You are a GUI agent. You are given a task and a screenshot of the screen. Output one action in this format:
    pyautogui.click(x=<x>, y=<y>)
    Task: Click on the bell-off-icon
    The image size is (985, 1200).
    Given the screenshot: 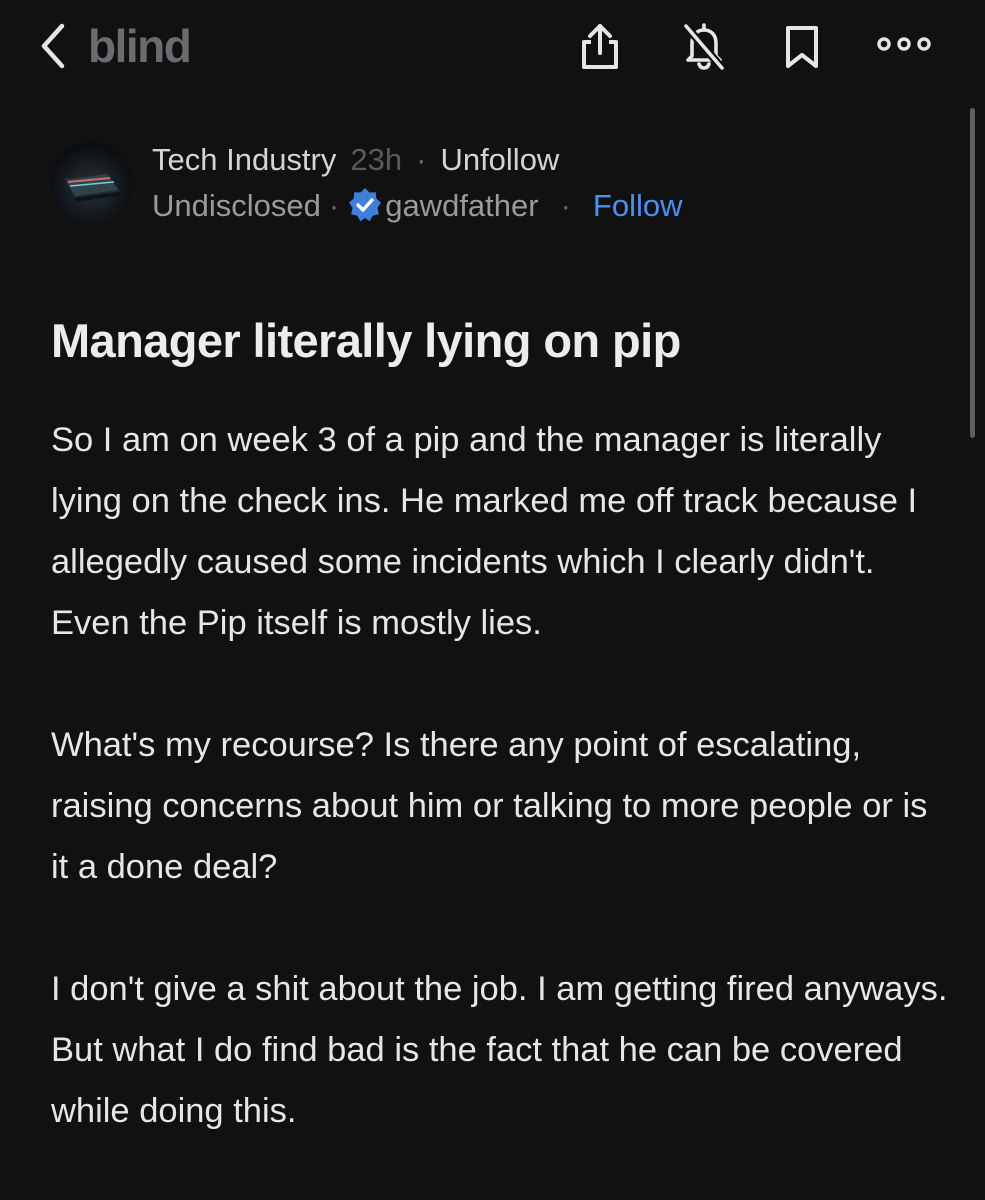 What is the action you would take?
    pyautogui.click(x=704, y=47)
    